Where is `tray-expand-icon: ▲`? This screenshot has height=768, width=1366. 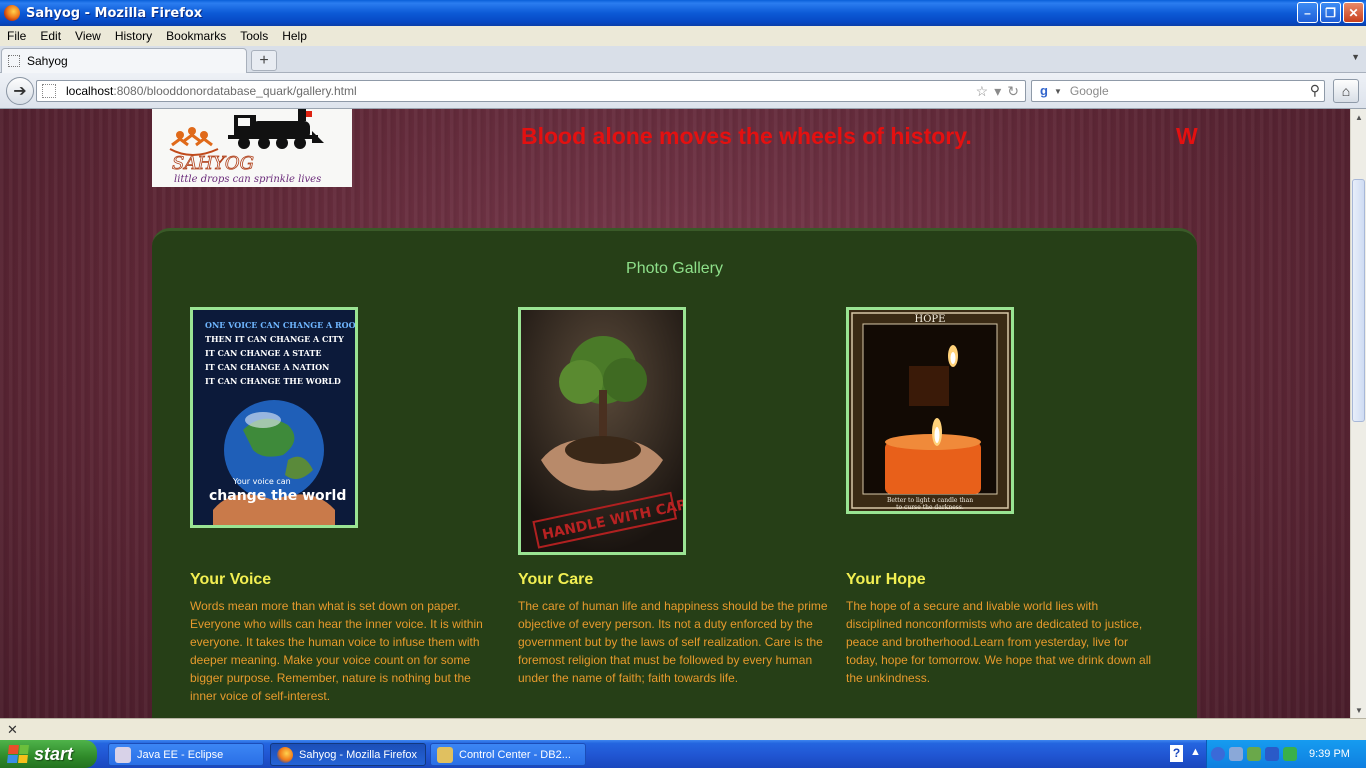
tray-expand-icon: ▲ is located at coordinates (1195, 752).